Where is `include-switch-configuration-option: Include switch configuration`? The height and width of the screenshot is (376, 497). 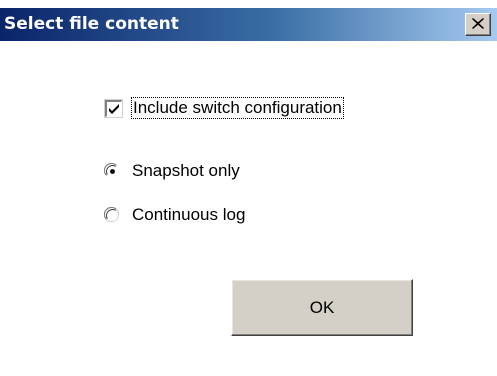 include-switch-configuration-option: Include switch configuration is located at coordinates (224, 108).